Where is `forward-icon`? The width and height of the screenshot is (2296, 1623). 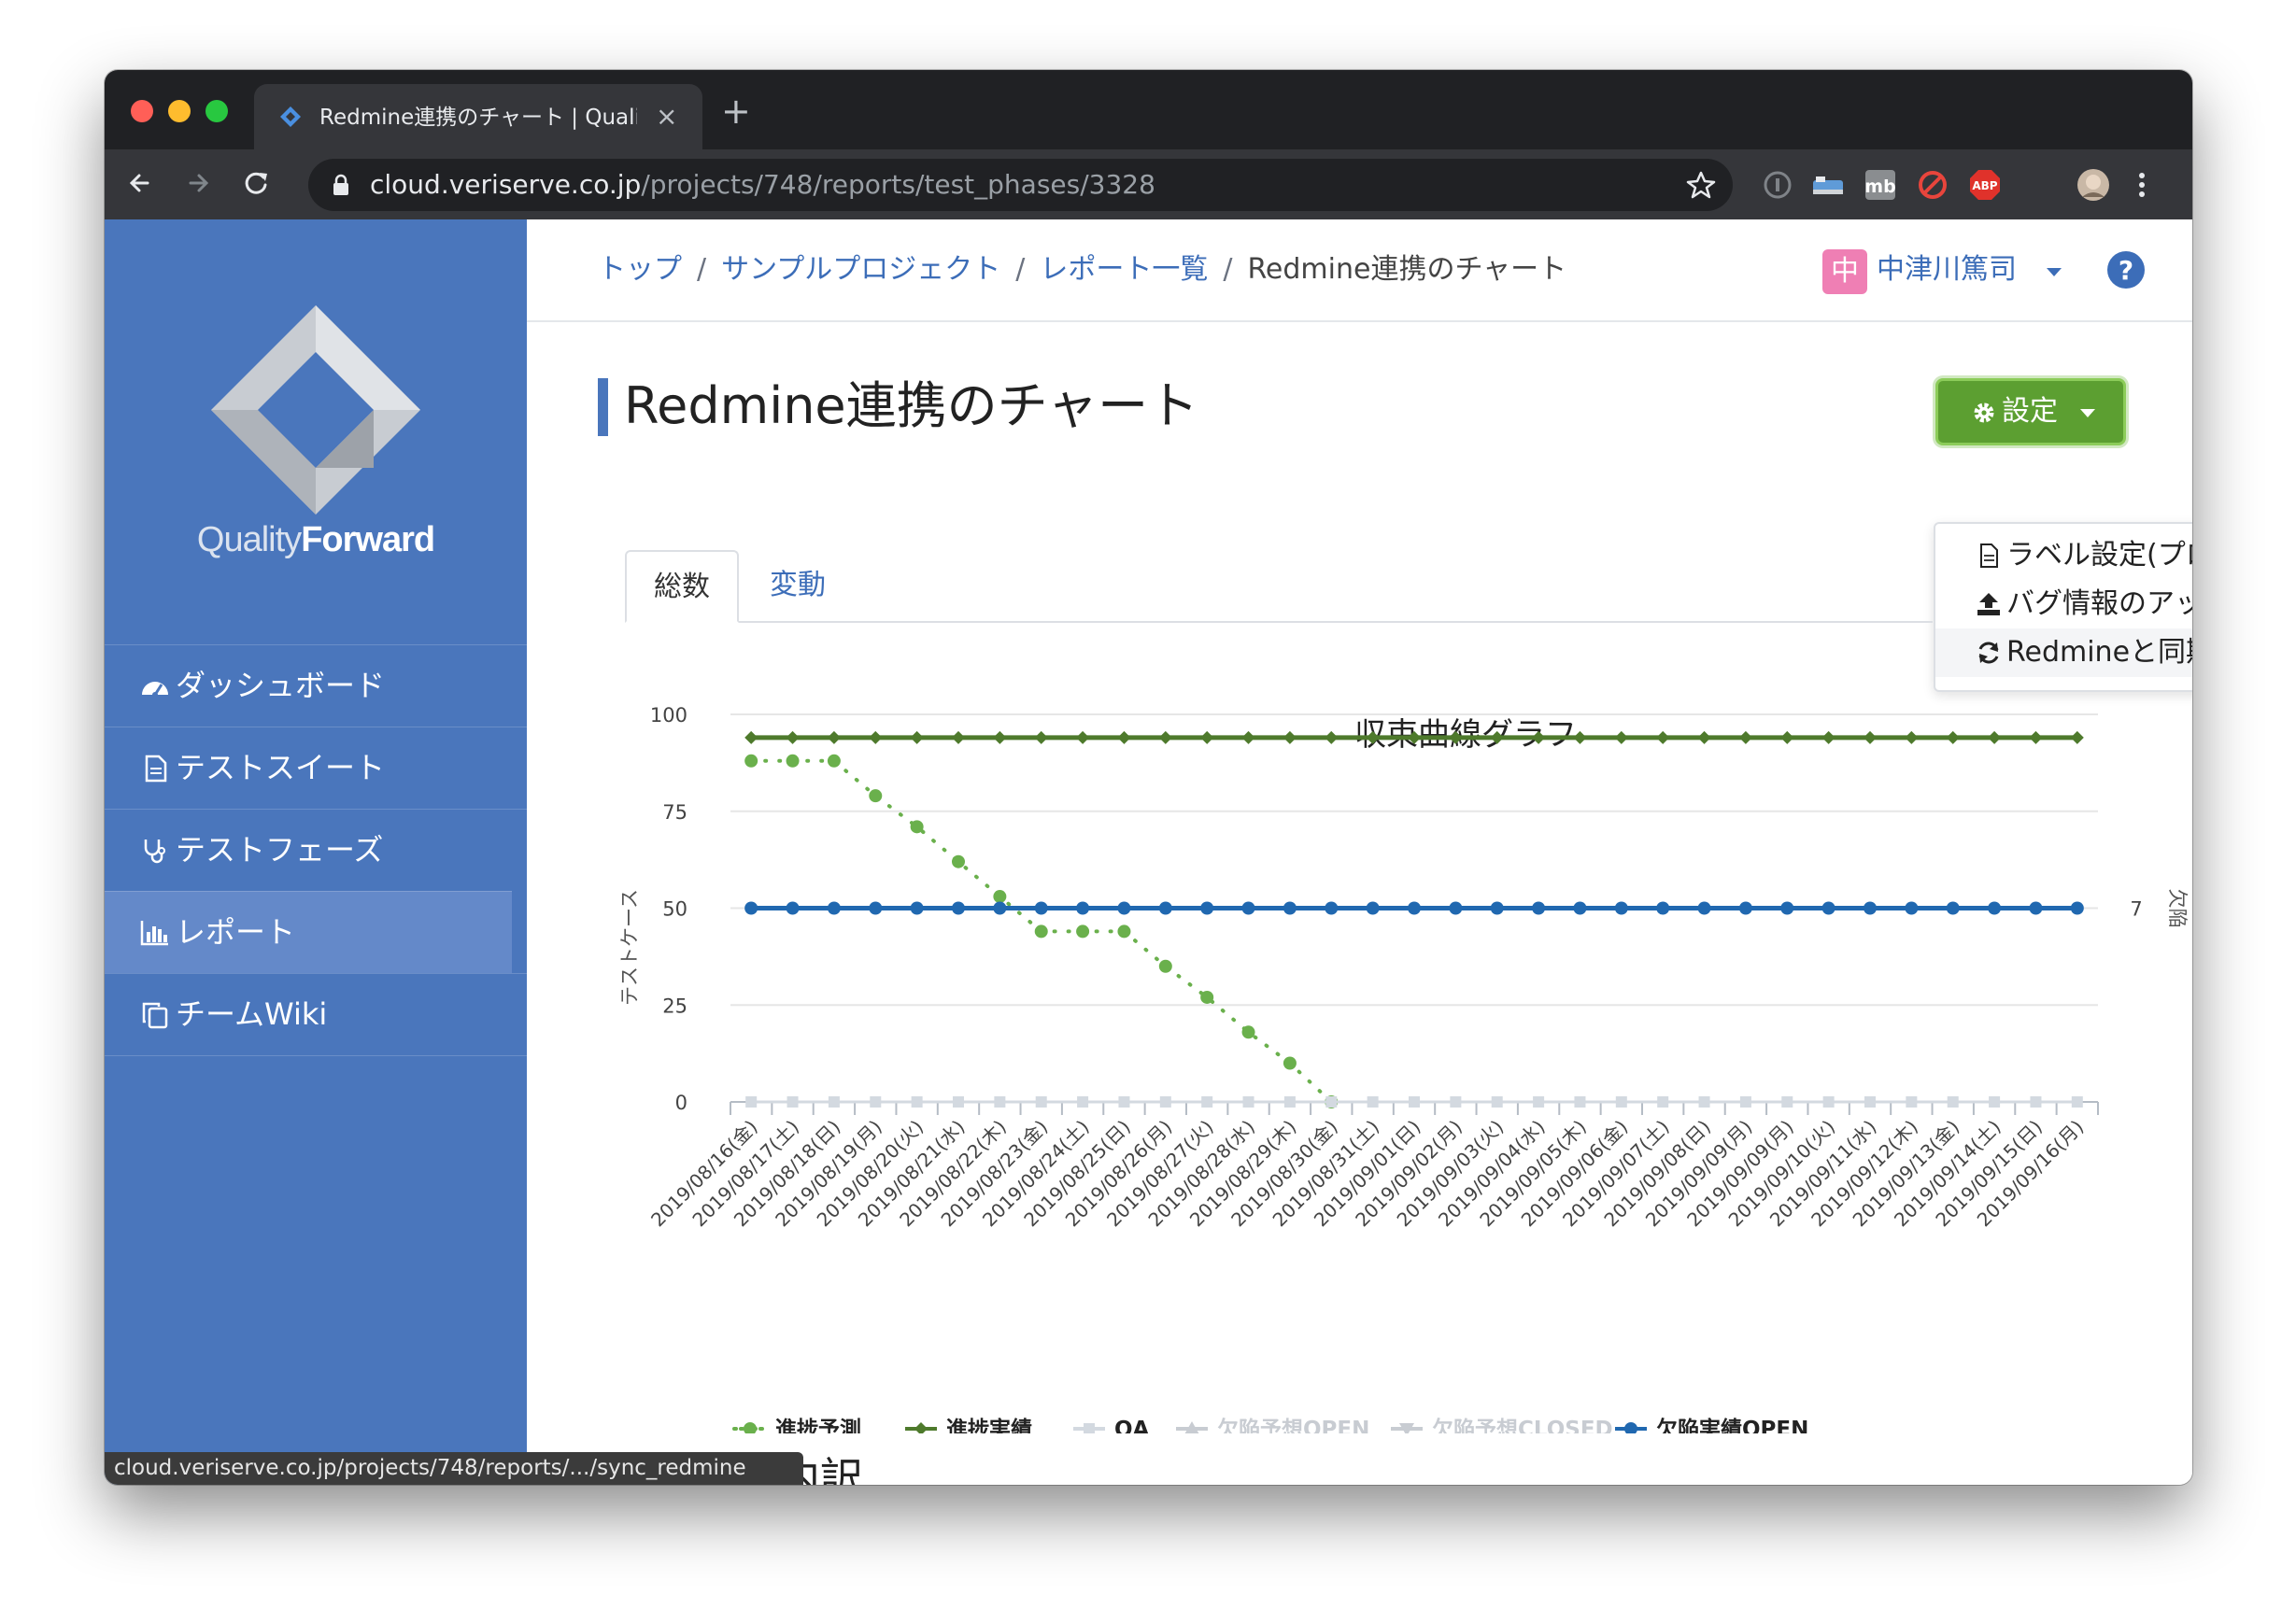 forward-icon is located at coordinates (198, 183).